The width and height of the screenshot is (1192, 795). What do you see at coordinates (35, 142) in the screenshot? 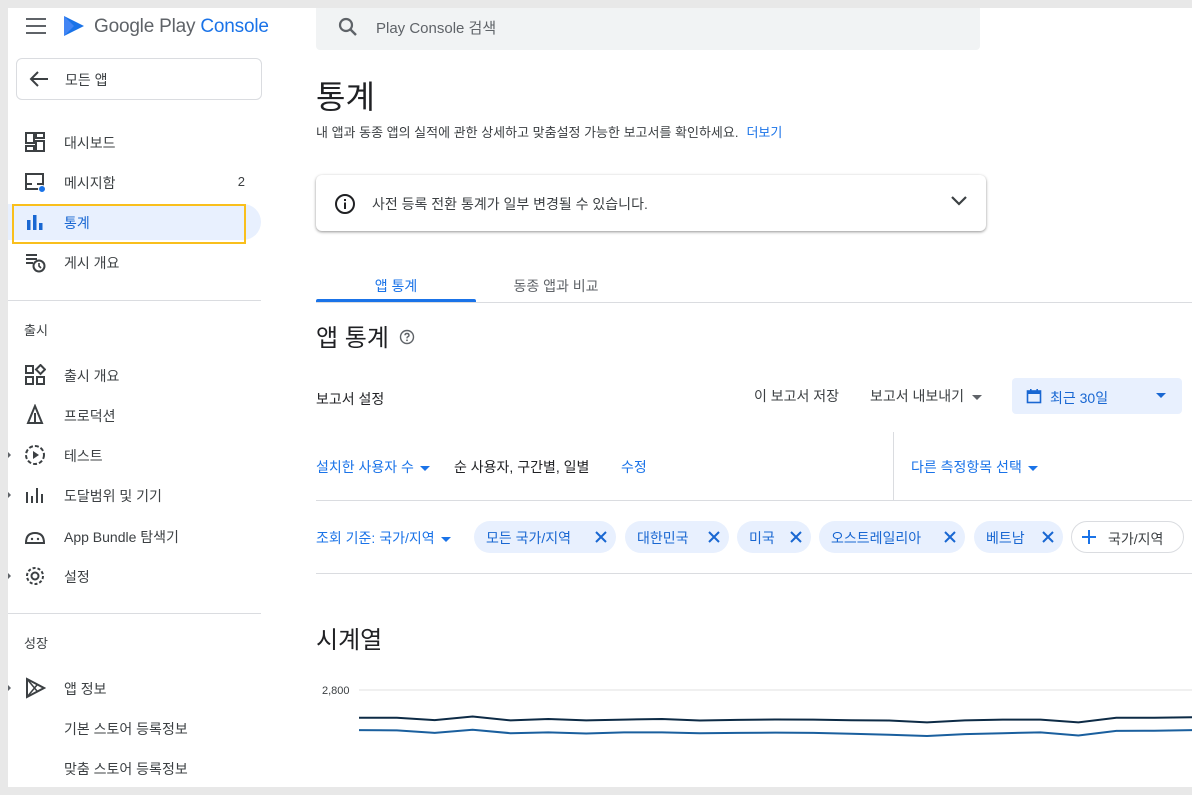
I see `dashboard-icon` at bounding box center [35, 142].